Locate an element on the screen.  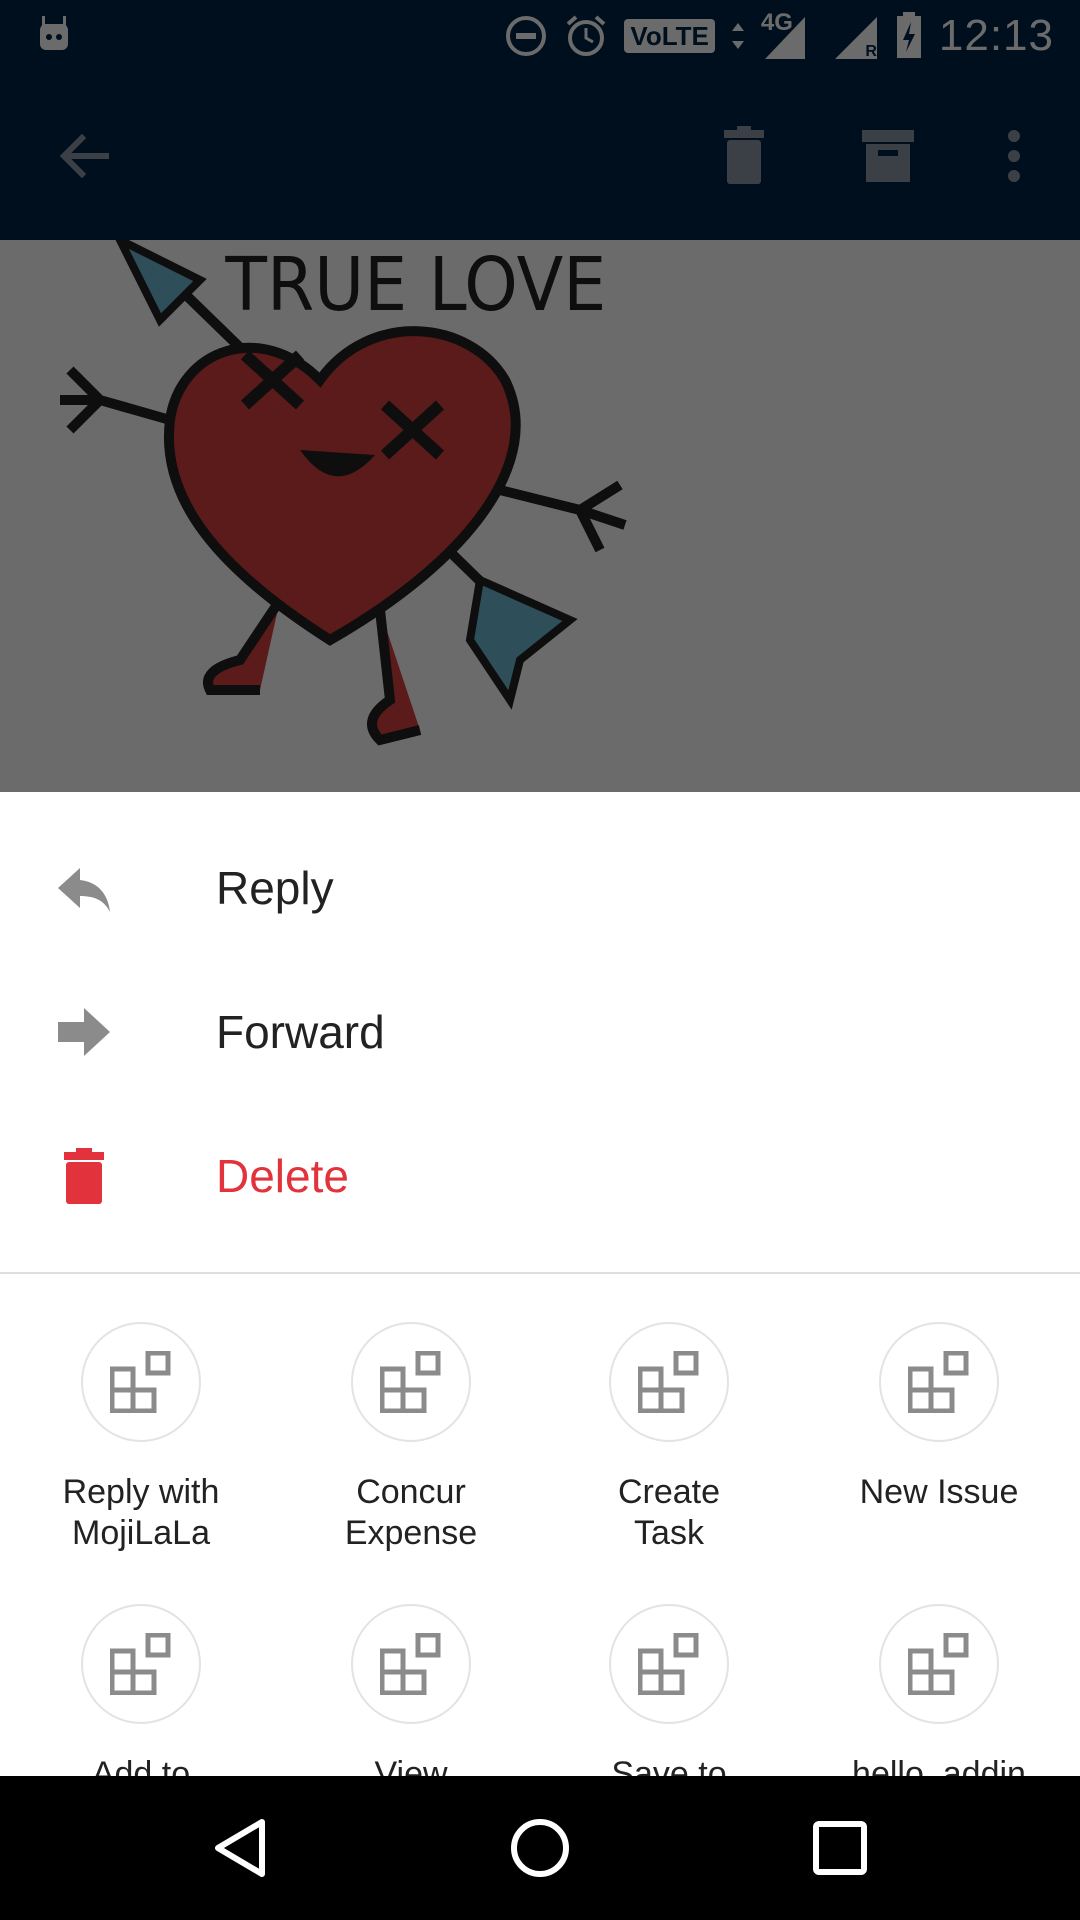
addin-hello-addin: hello_addin is located at coordinates (939, 1690).